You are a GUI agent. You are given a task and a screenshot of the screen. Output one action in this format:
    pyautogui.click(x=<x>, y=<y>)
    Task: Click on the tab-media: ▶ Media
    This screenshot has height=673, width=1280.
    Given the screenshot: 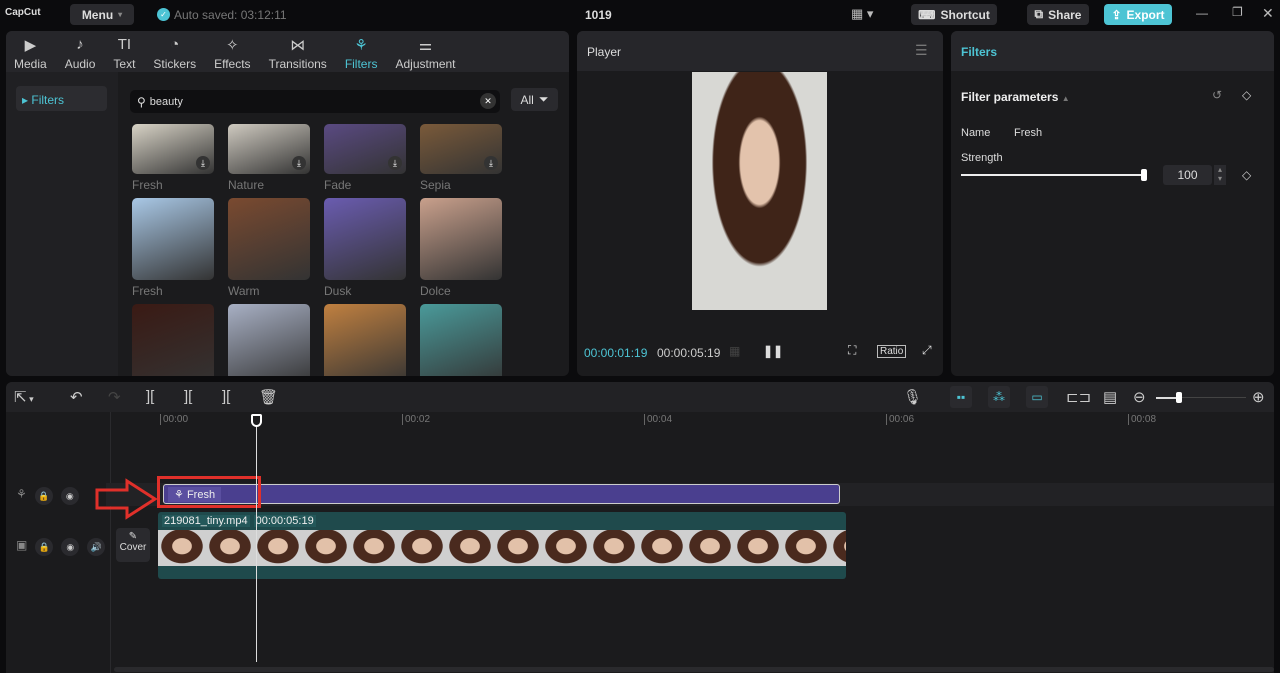 What is the action you would take?
    pyautogui.click(x=26, y=51)
    